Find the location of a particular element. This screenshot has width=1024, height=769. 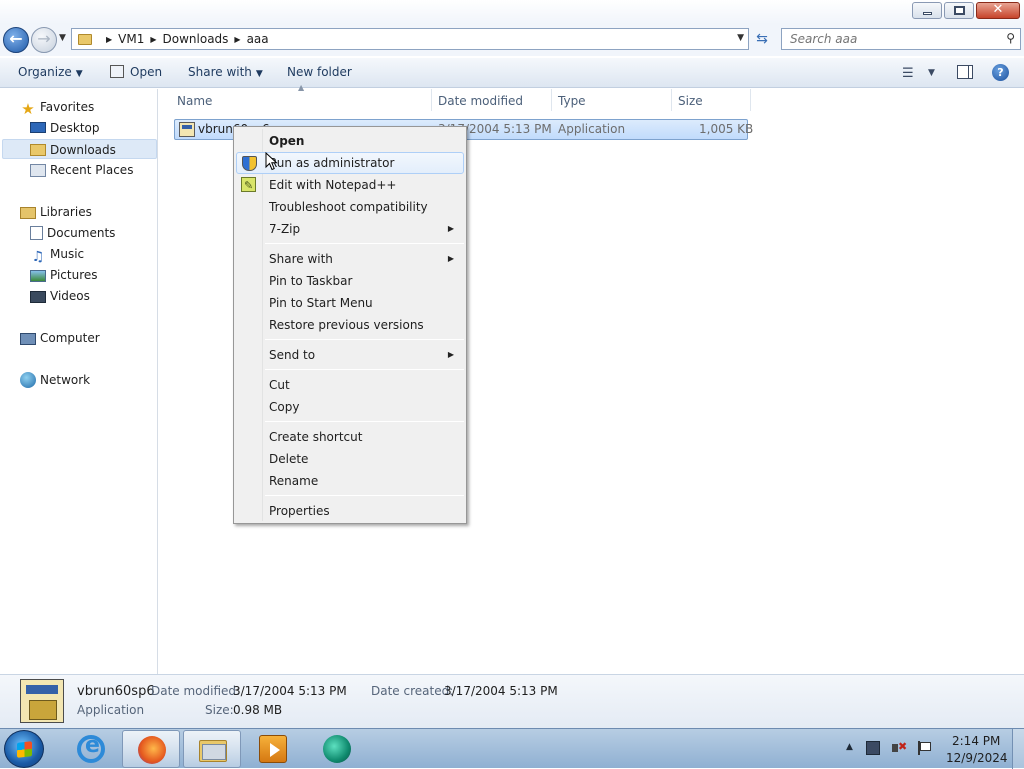

forward-button: → is located at coordinates (44, 40).